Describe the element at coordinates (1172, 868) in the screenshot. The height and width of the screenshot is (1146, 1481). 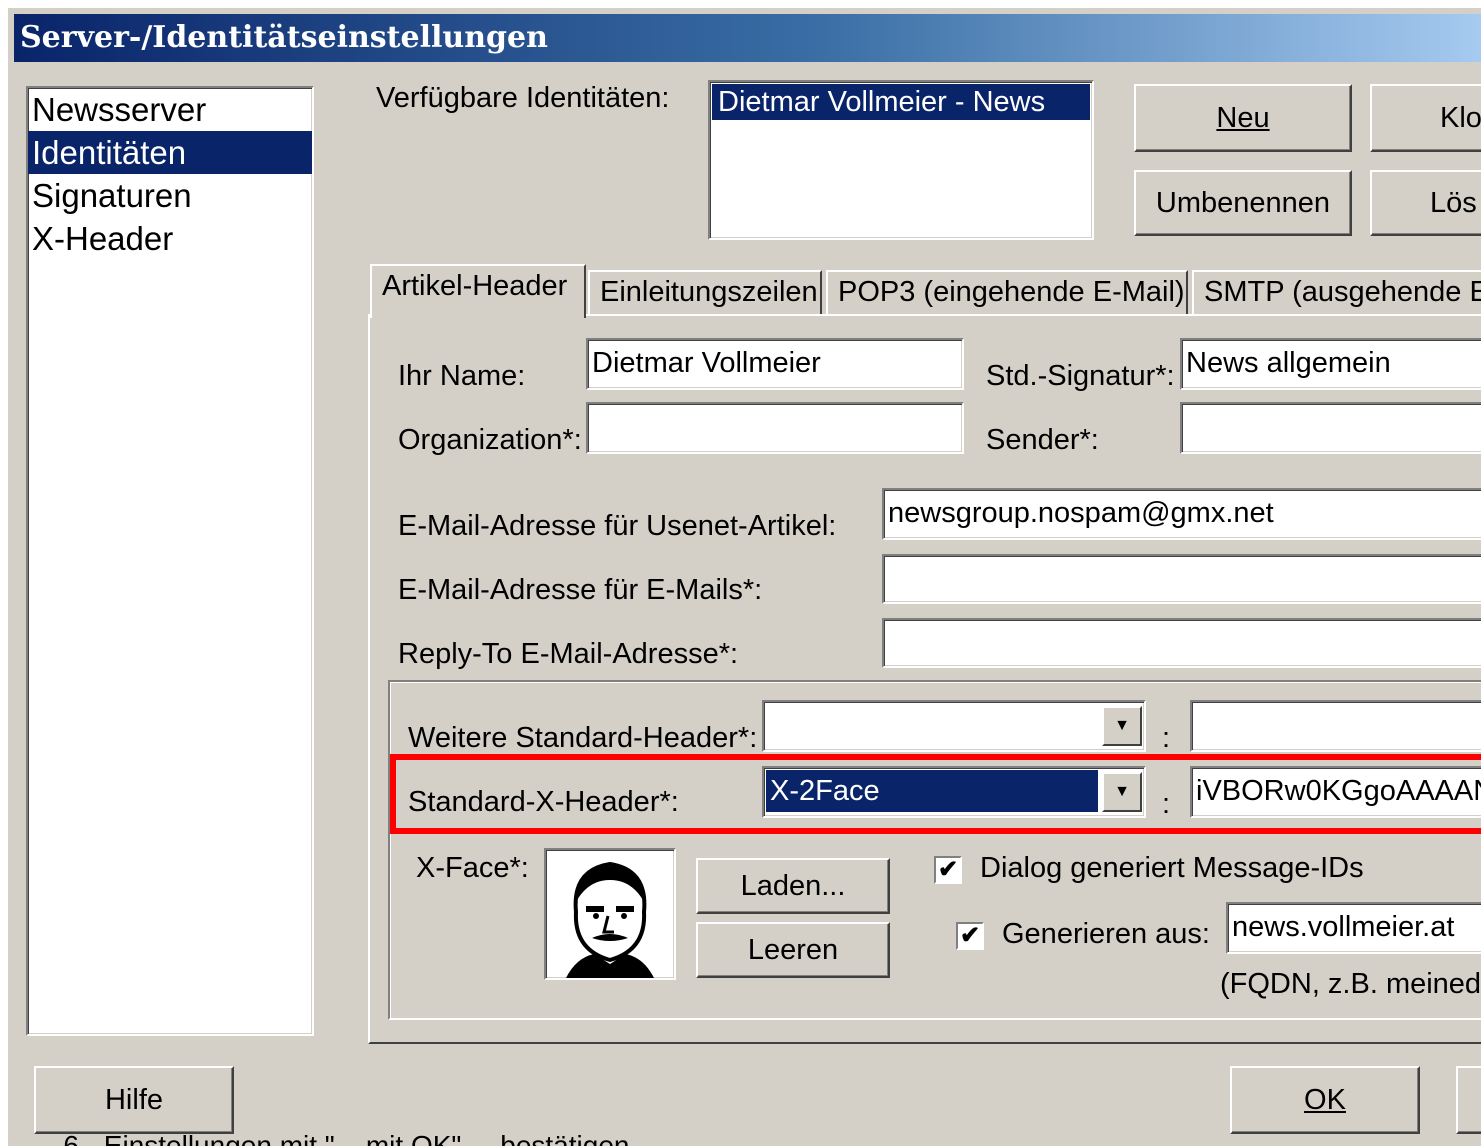
I see `msgid-checkbox-label: Dialog generiert Message-IDs` at that location.